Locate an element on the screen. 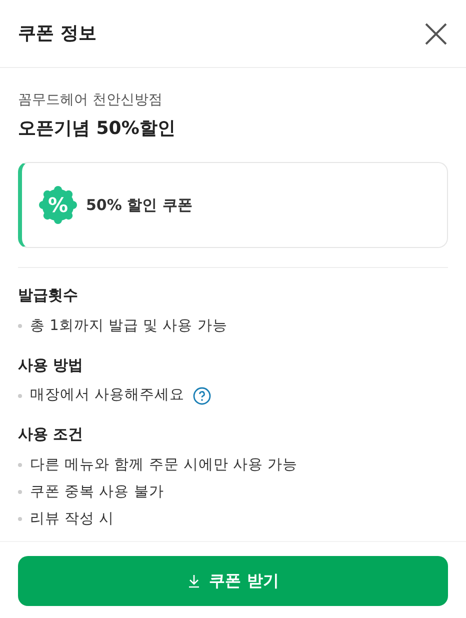 The width and height of the screenshot is (466, 618). download-icon is located at coordinates (194, 581).